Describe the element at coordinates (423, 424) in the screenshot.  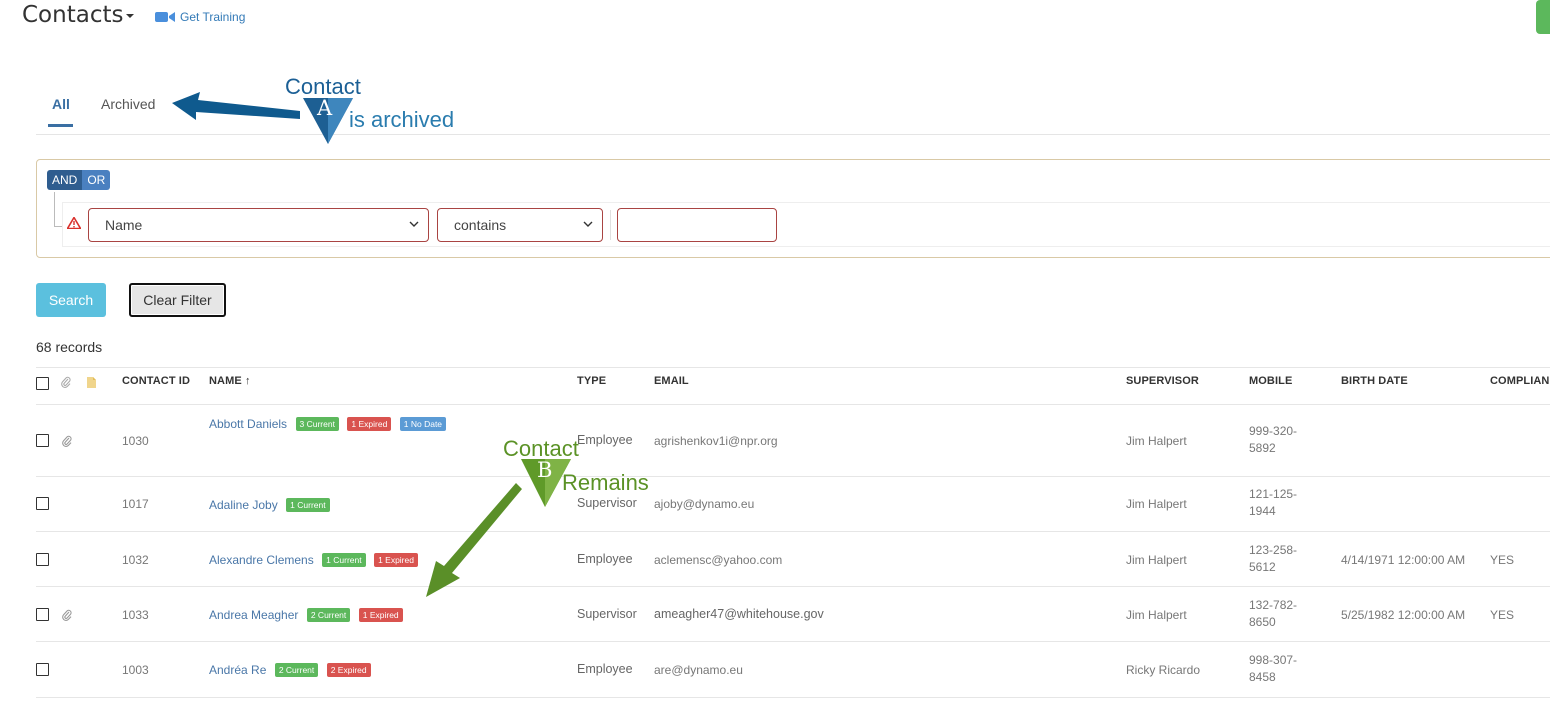
I see `badge-no-date: 1 No Date` at that location.